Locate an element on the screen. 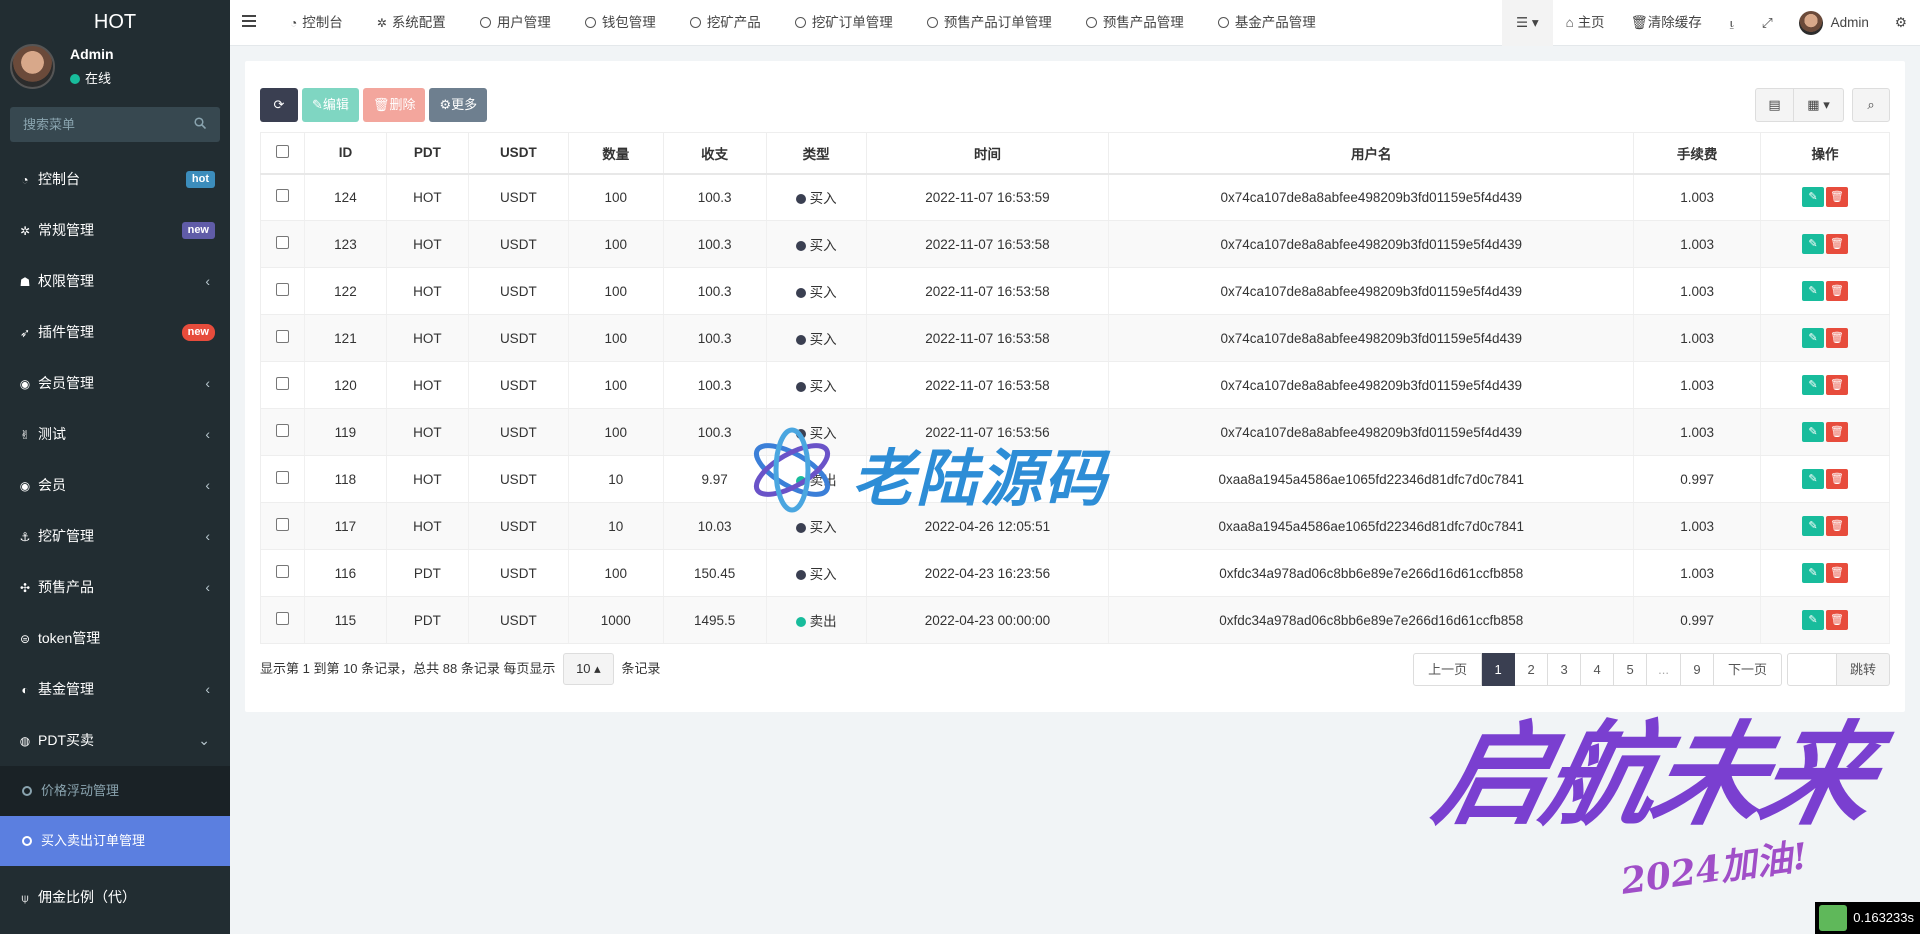 The height and width of the screenshot is (934, 1920). sidebar-item-fund: ◐ 基金管理 ‹ is located at coordinates (115, 689).